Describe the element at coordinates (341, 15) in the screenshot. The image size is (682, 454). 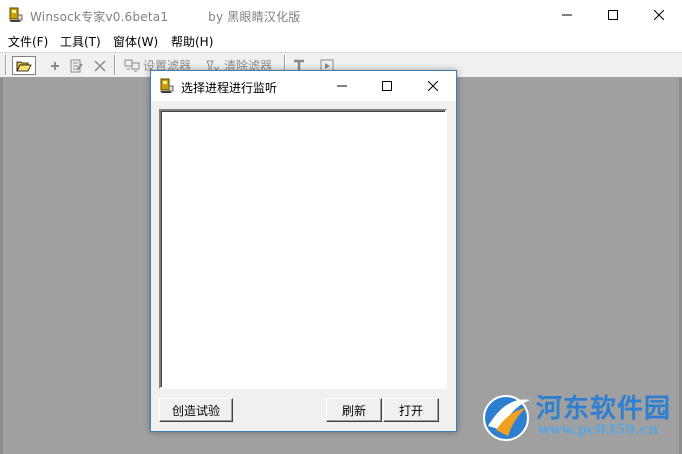
I see `main-titlebar: Winsock专家v0.6beta1 by 黑眼睛汉化版` at that location.